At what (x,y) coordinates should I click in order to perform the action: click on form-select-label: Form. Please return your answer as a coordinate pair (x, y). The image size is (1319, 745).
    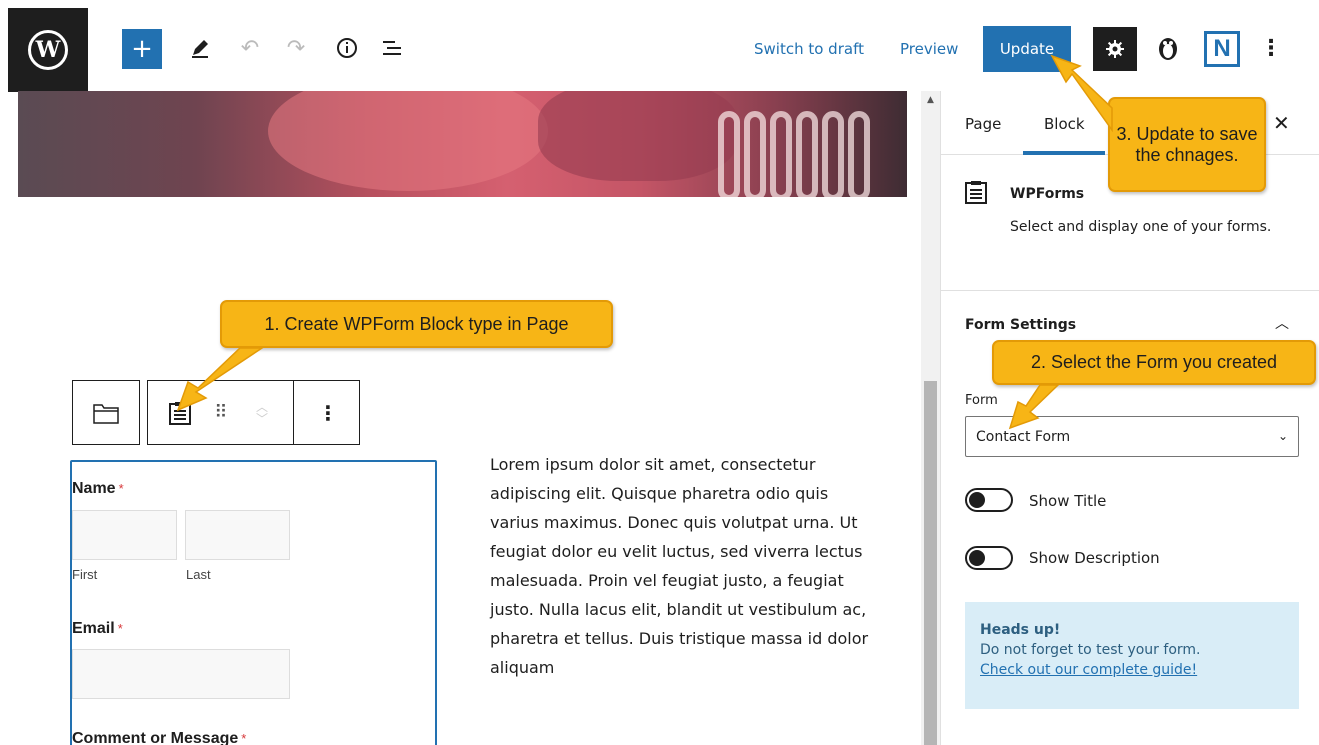
    Looking at the image, I should click on (981, 400).